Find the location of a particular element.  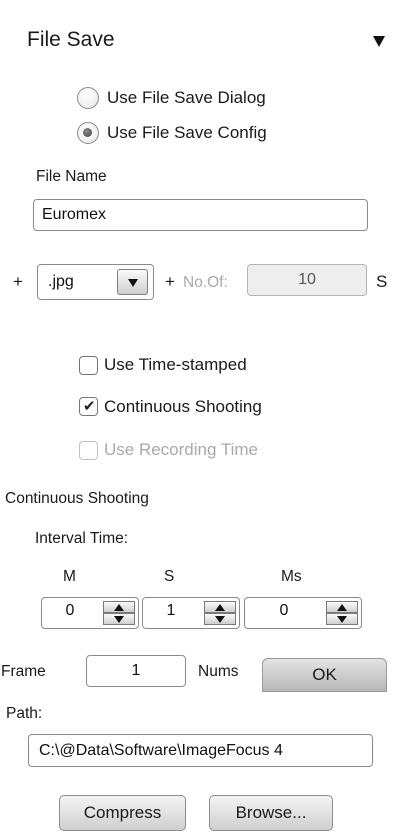

no-of-input: 10 is located at coordinates (307, 280).